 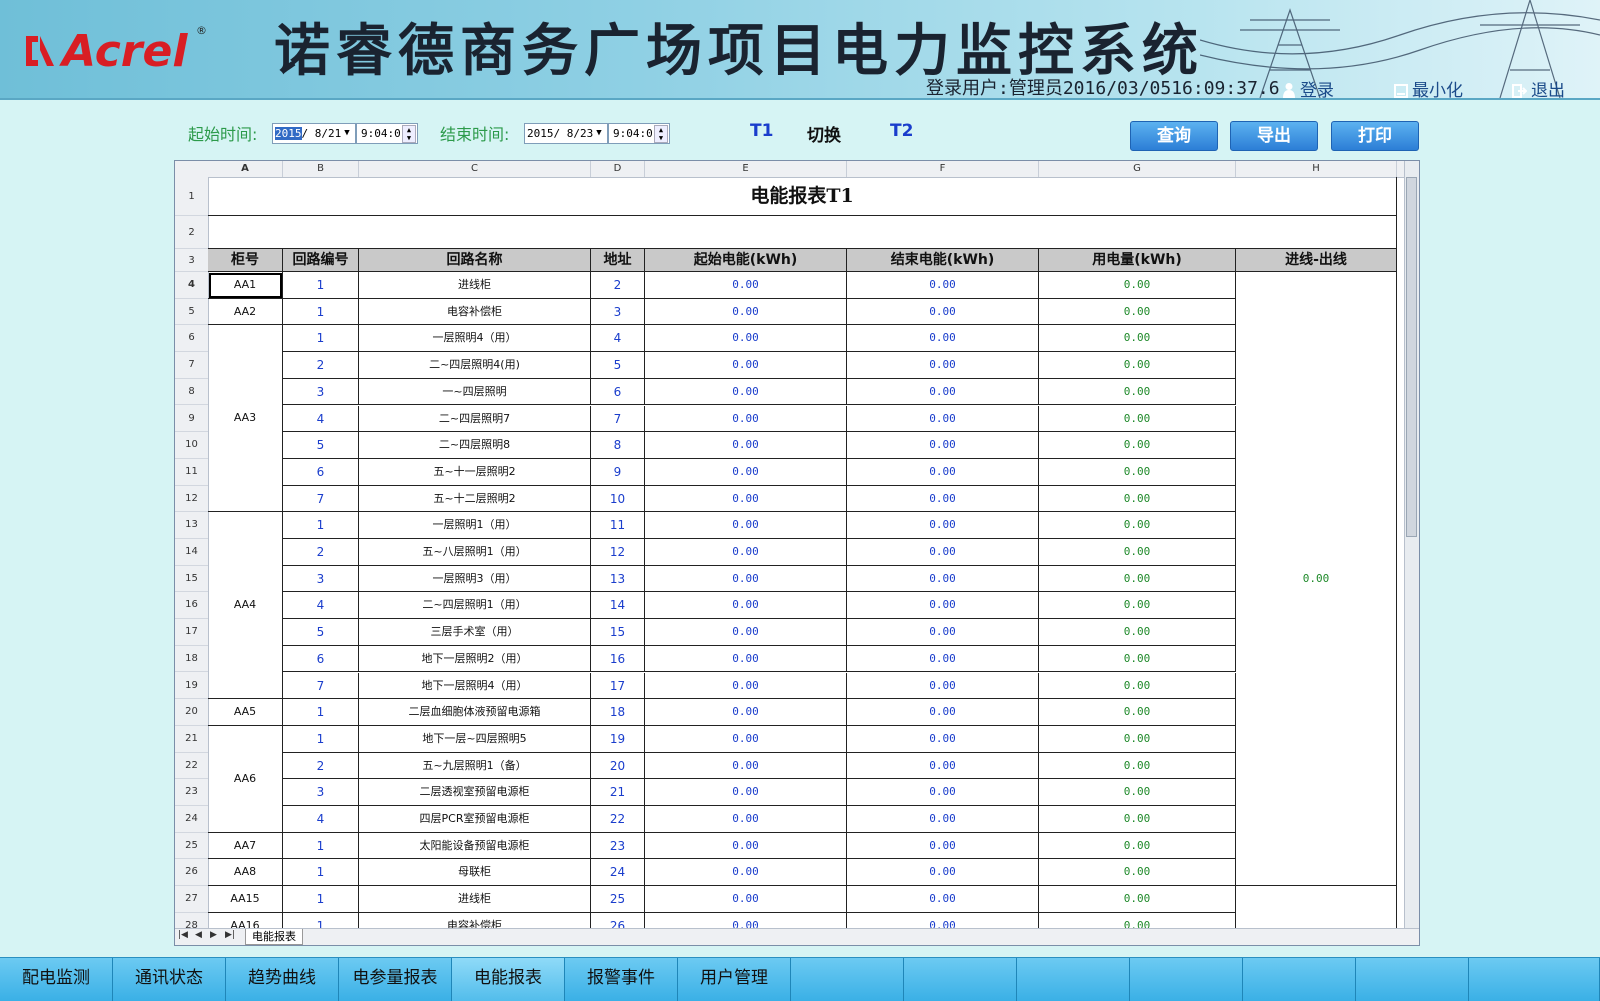 I want to click on loop-name-cell: 二~四层照明8, so click(x=475, y=445).